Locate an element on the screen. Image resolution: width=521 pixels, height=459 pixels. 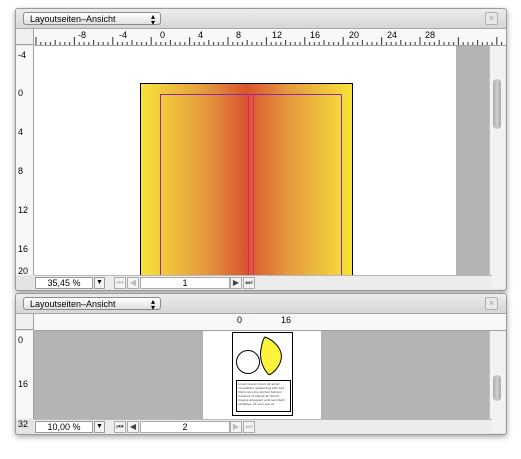
zoom-field: 10,00 % is located at coordinates (64, 427).